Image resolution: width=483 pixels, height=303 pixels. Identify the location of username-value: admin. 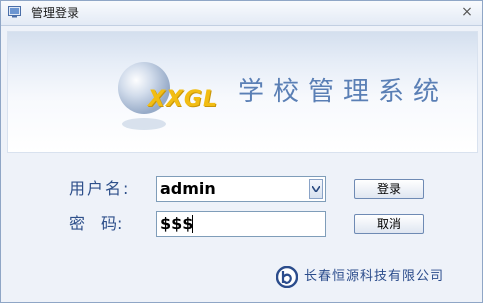
(188, 189).